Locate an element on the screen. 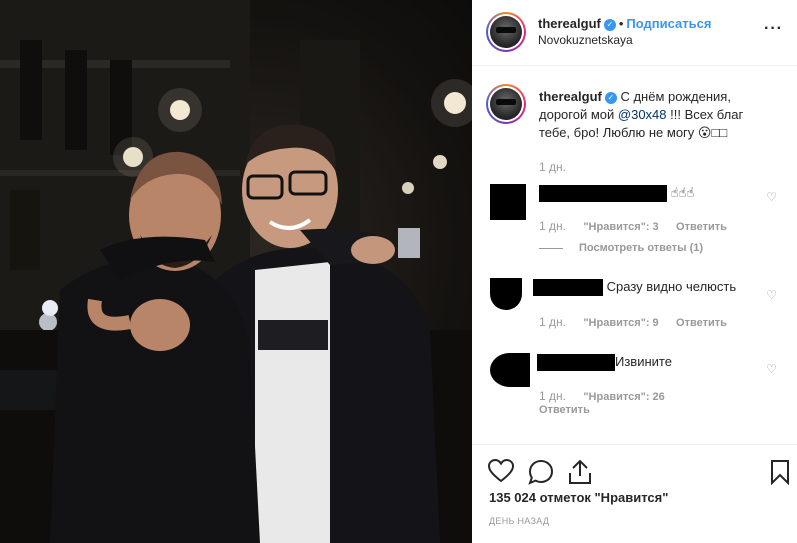  more-dots-icon: ··· is located at coordinates (773, 29).